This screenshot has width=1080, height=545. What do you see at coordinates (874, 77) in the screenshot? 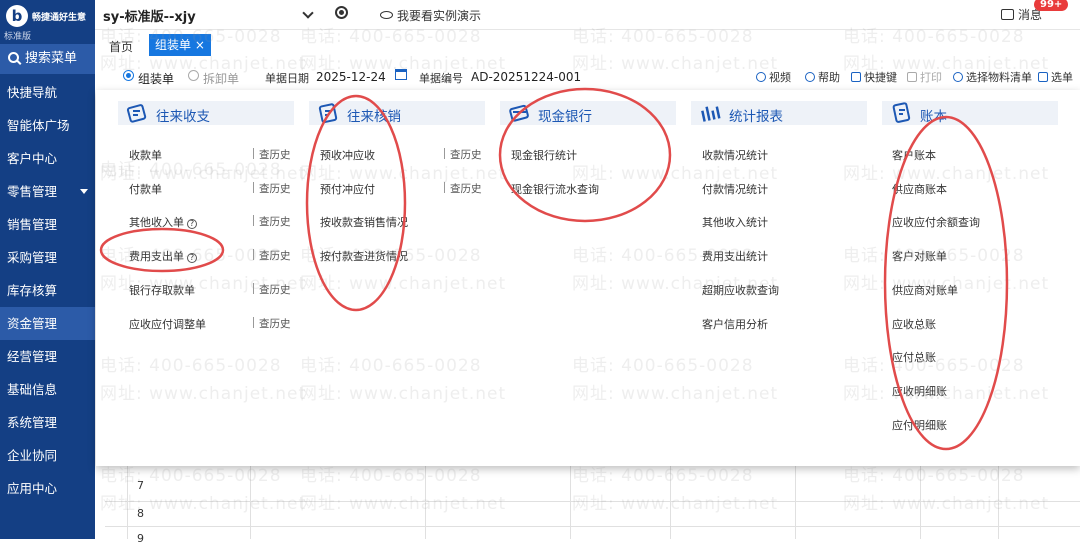
I see `shortcut-button: 快捷键` at bounding box center [874, 77].